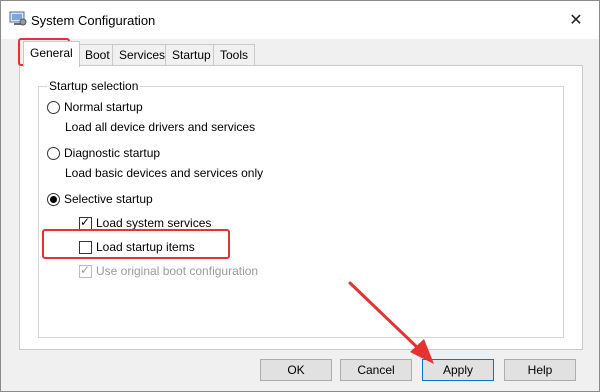  Describe the element at coordinates (391, 322) in the screenshot. I see `annotation-arrow` at that location.